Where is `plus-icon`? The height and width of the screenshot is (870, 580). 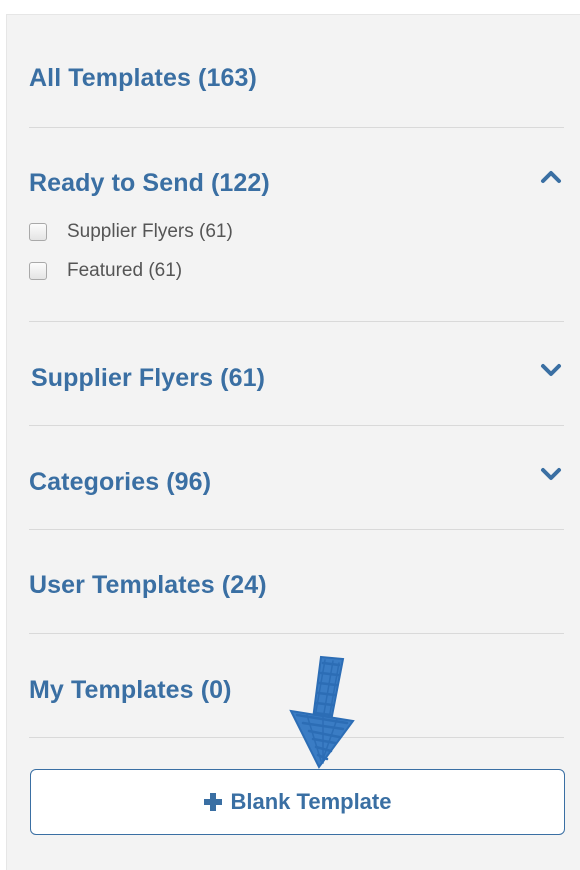
plus-icon is located at coordinates (212, 802).